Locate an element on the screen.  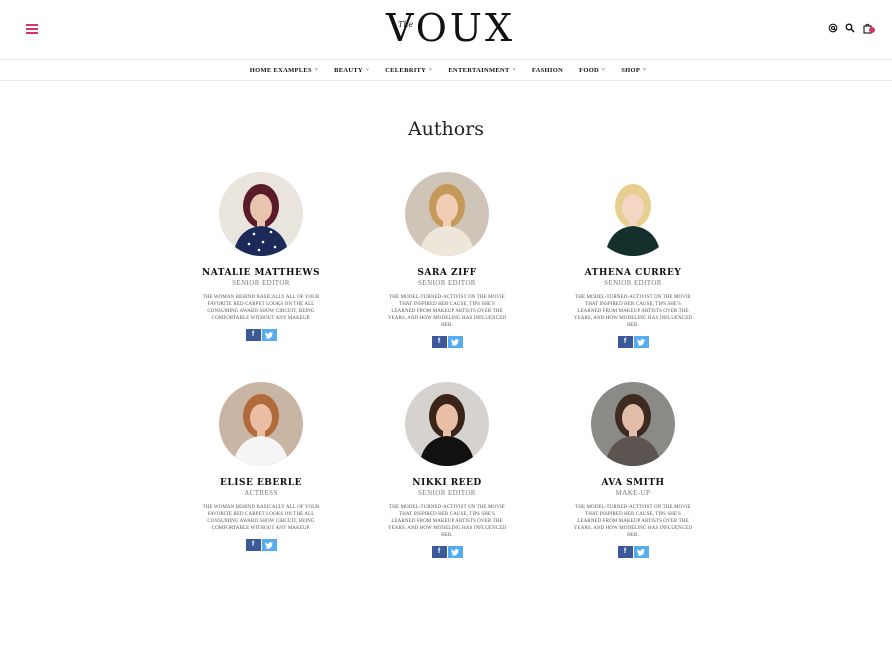
nav-item-label: SHOP is located at coordinates (631, 70).